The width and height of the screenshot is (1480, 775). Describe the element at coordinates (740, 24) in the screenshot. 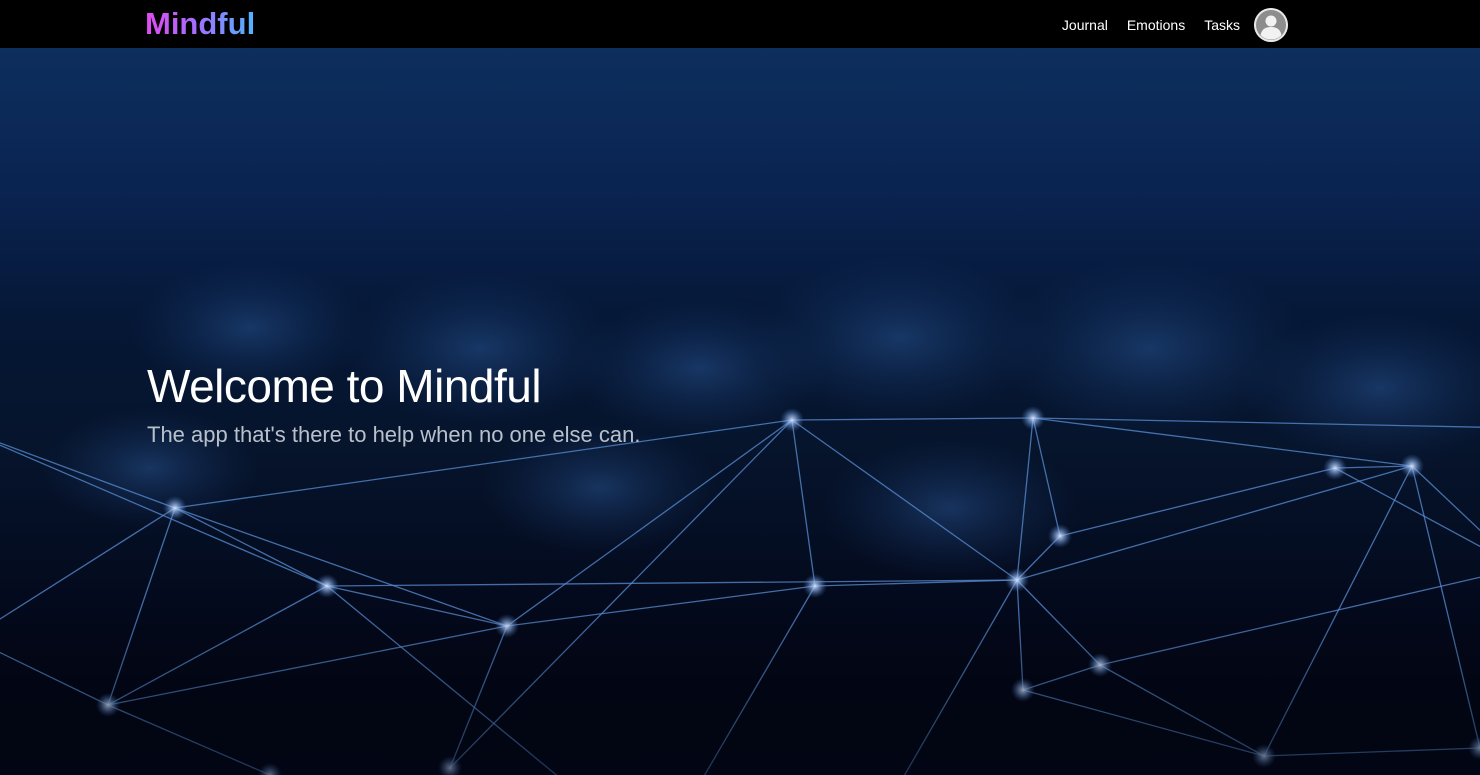

I see `top-navbar: Mindful Journal Emotions Tasks` at that location.